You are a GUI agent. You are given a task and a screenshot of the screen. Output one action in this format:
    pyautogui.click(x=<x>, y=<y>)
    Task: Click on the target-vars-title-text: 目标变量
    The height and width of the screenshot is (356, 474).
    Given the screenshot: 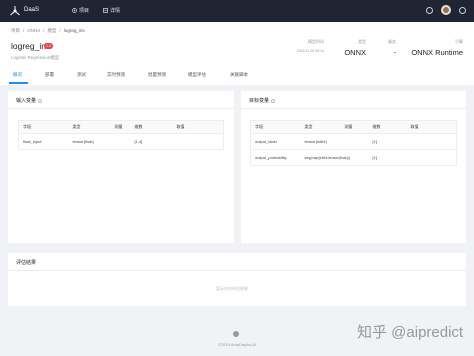 What is the action you would take?
    pyautogui.click(x=259, y=101)
    